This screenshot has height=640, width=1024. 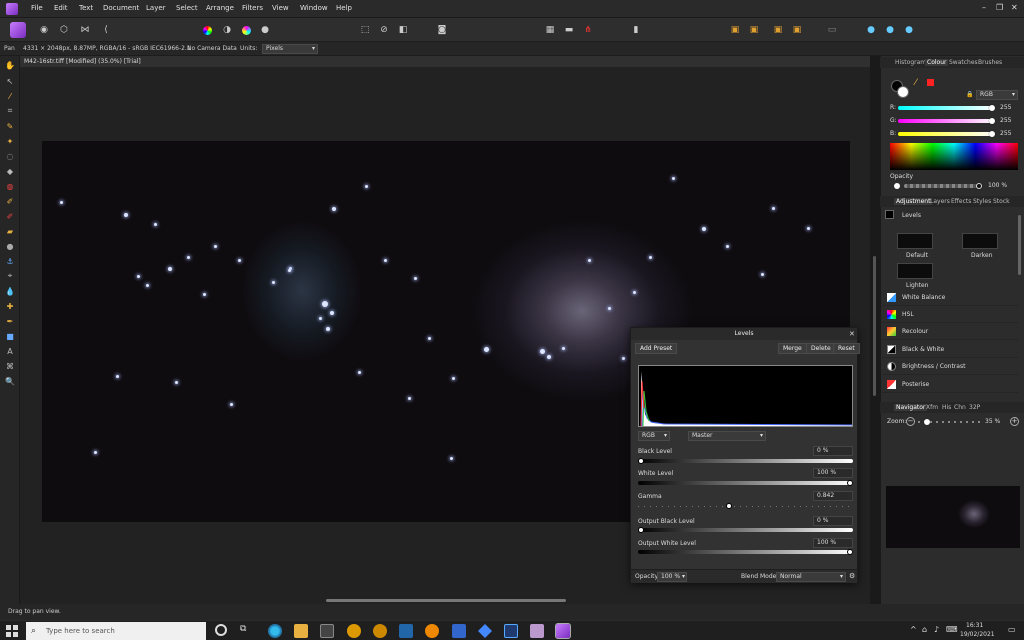 I want to click on tab-transform: Xfm, so click(x=932, y=407).